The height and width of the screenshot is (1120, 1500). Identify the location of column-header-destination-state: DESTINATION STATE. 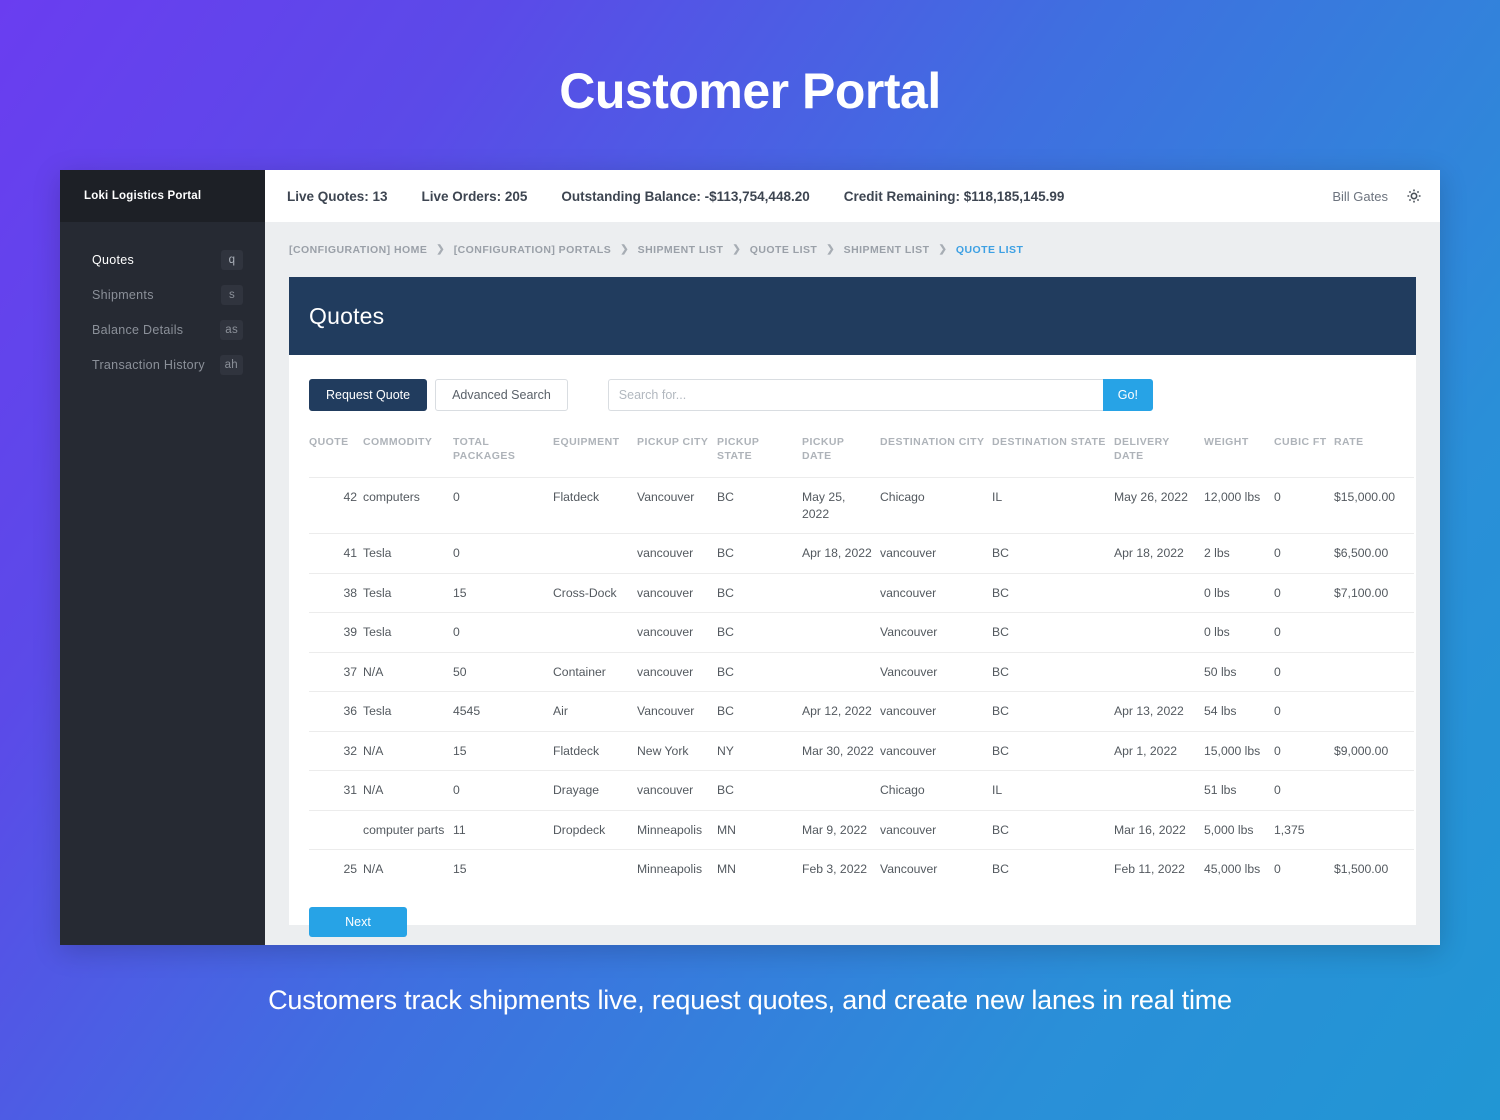
(1053, 453).